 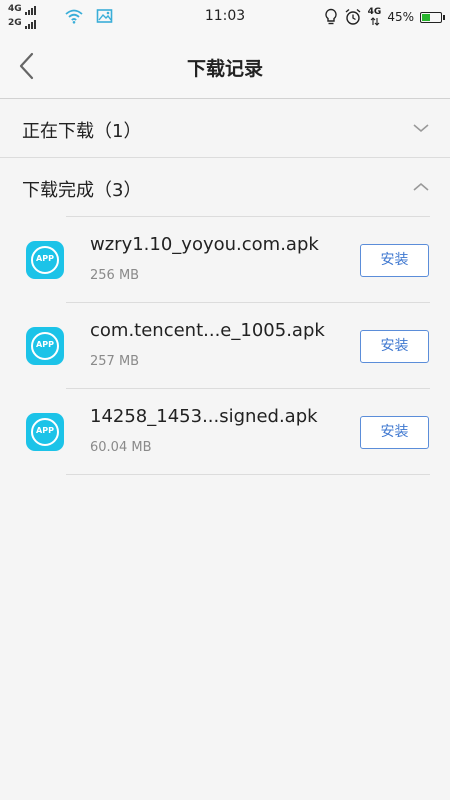 I want to click on file-name: wzry1.10_yoyou.com.apk, so click(x=204, y=244).